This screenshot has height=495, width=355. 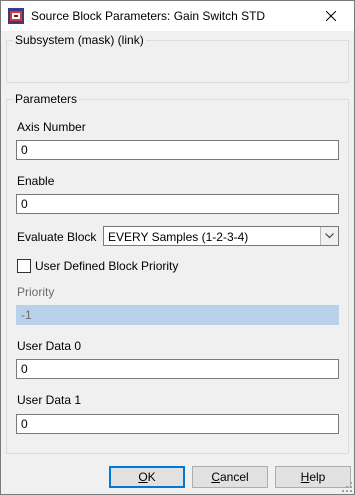 I want to click on user-data-0-input: 0, so click(x=177, y=369).